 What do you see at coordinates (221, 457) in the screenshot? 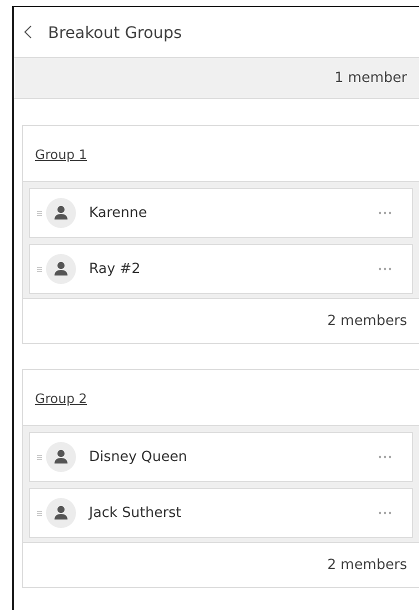
I see `member-row: Disney Queen` at bounding box center [221, 457].